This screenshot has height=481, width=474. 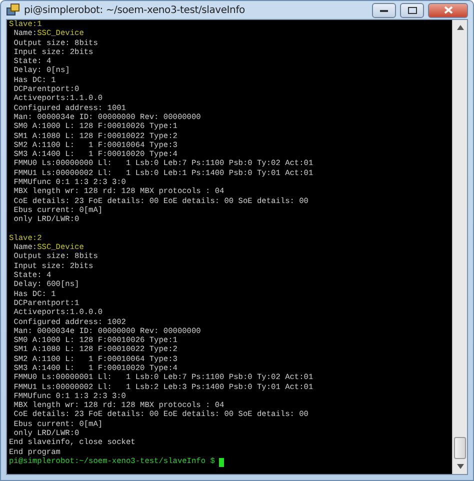 I want to click on minimize-icon, so click(x=384, y=10).